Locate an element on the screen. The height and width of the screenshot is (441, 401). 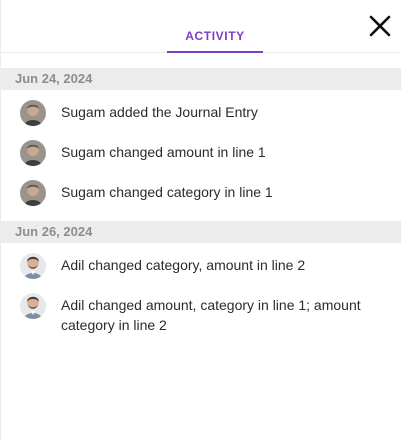
tab-activity-label: ACTIVITY is located at coordinates (215, 36).